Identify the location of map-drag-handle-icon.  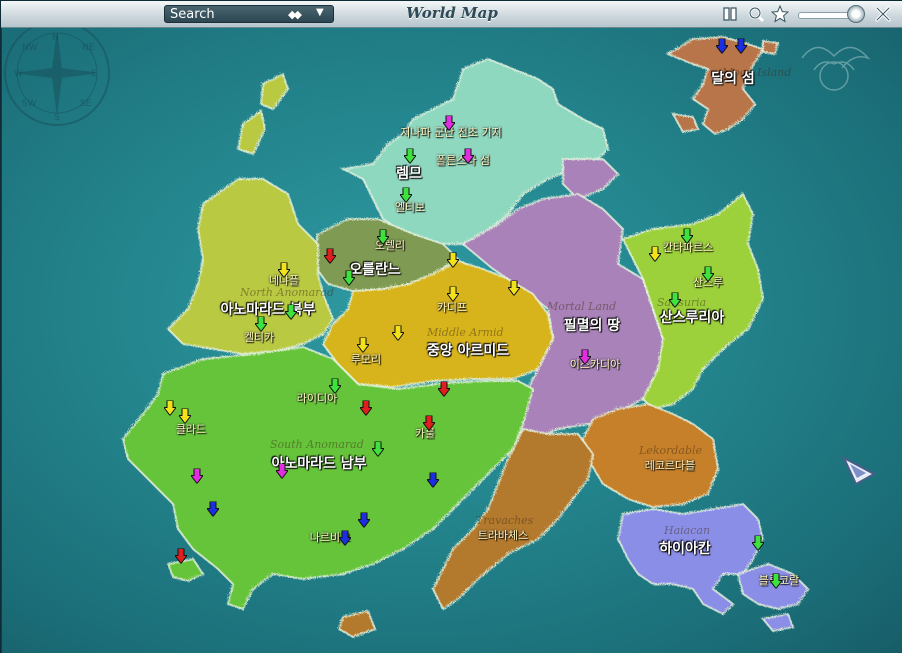
(859, 471).